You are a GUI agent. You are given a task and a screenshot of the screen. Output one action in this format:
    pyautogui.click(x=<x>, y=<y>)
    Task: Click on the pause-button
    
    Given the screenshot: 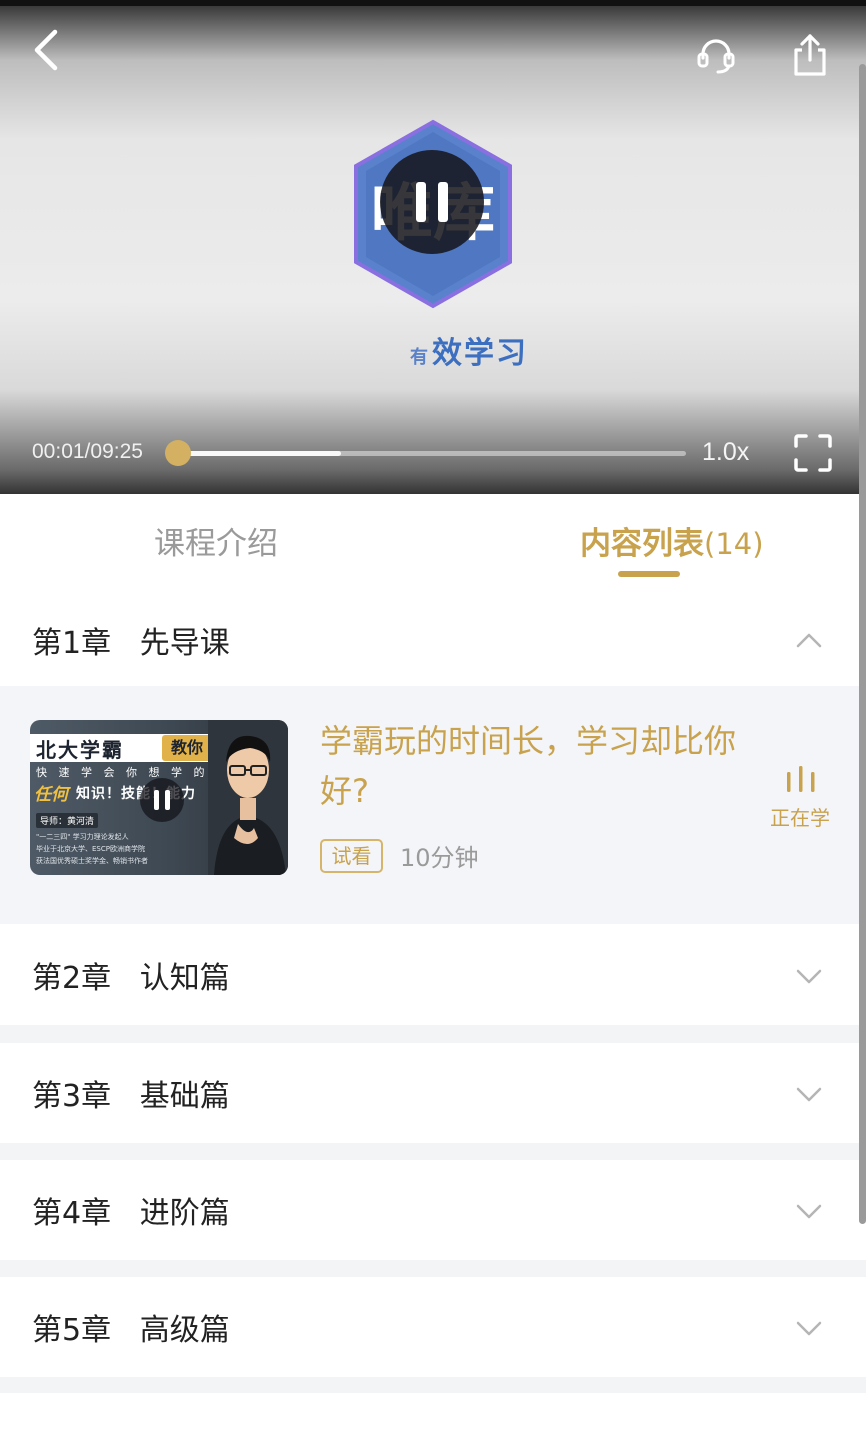 What is the action you would take?
    pyautogui.click(x=432, y=202)
    